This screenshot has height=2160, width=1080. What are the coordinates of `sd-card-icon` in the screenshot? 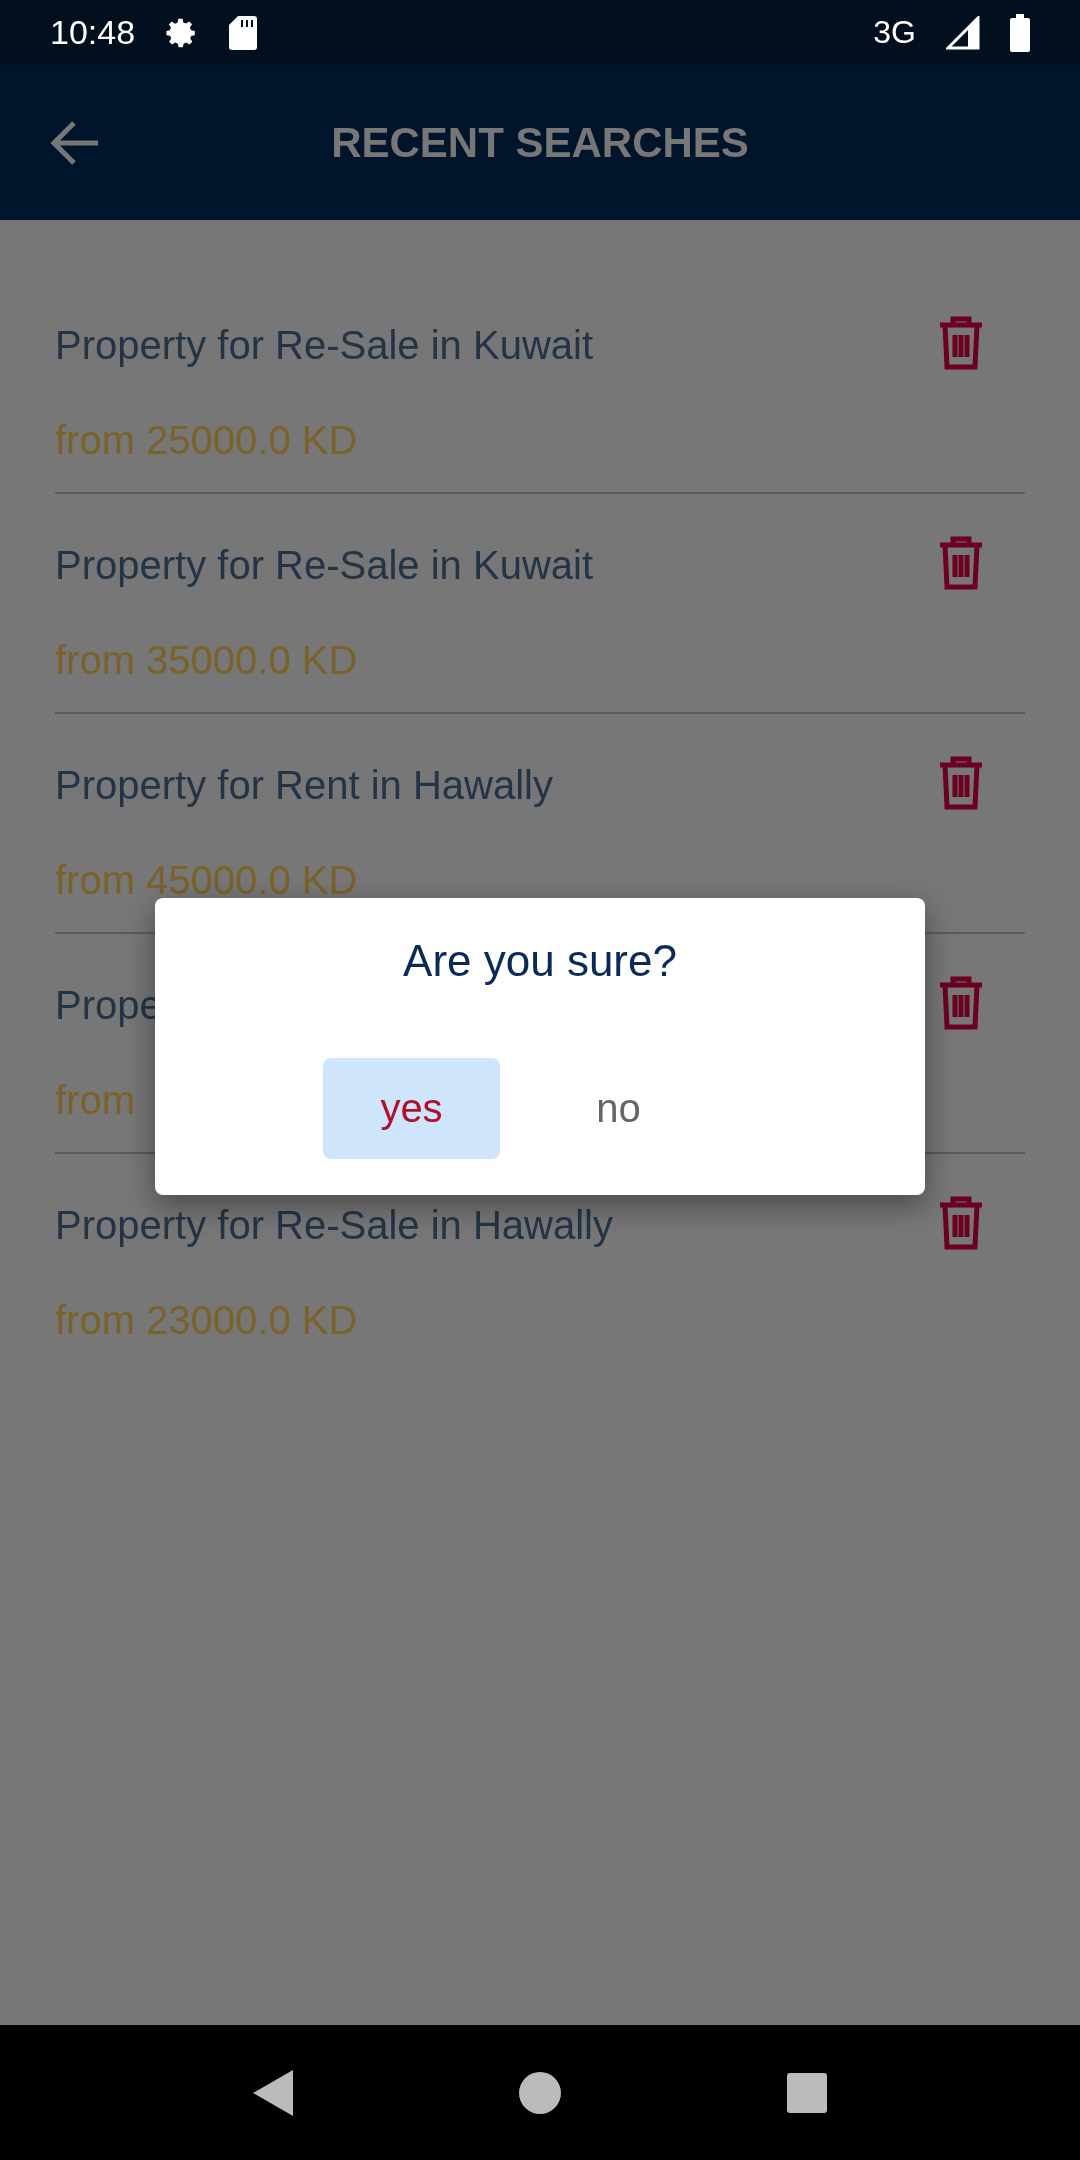 It's located at (243, 32).